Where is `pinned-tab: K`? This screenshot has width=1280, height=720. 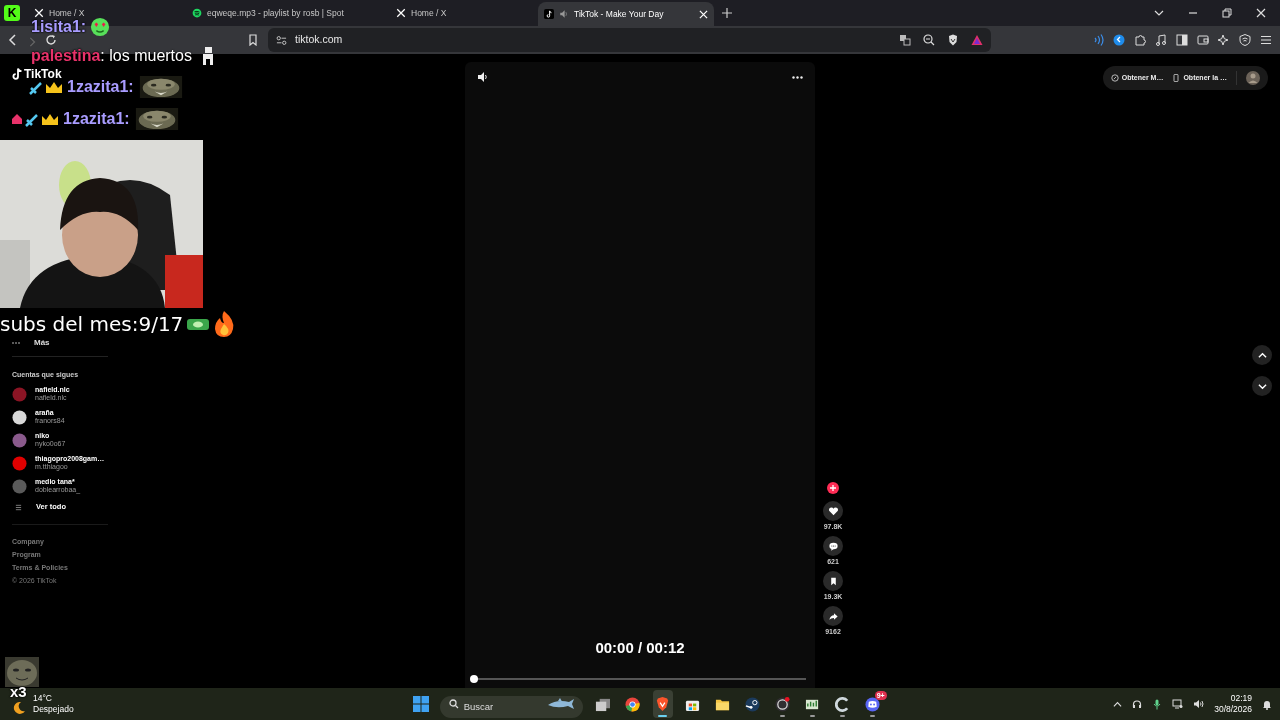 pinned-tab: K is located at coordinates (12, 13).